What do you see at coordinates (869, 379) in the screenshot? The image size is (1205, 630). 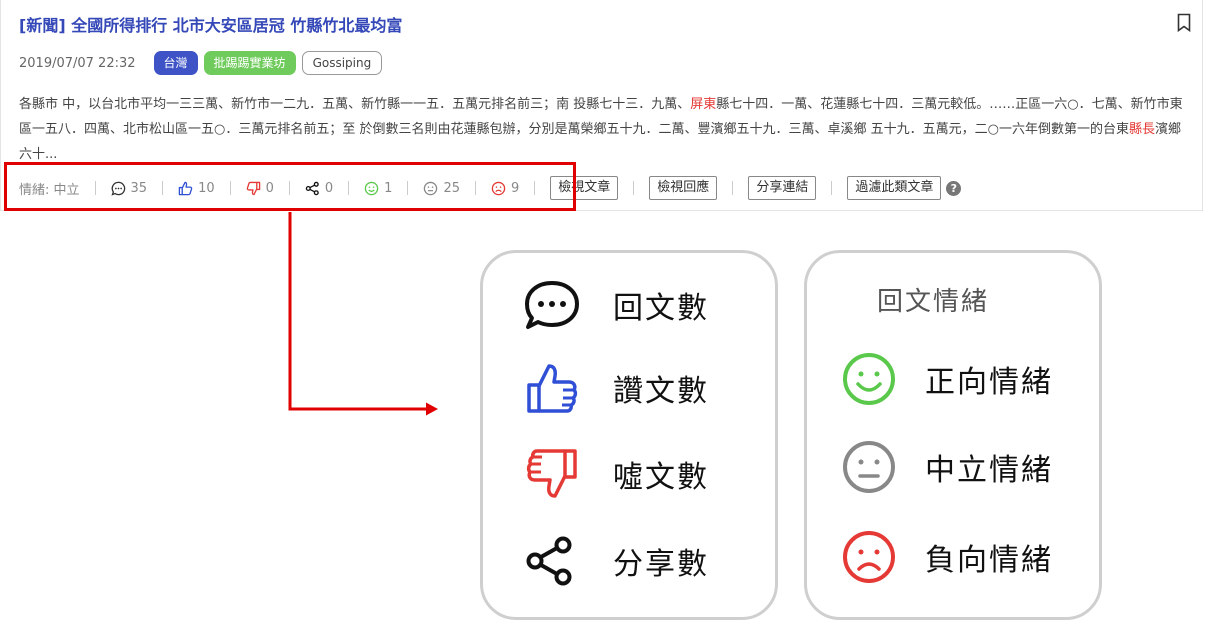 I see `smile-icon` at bounding box center [869, 379].